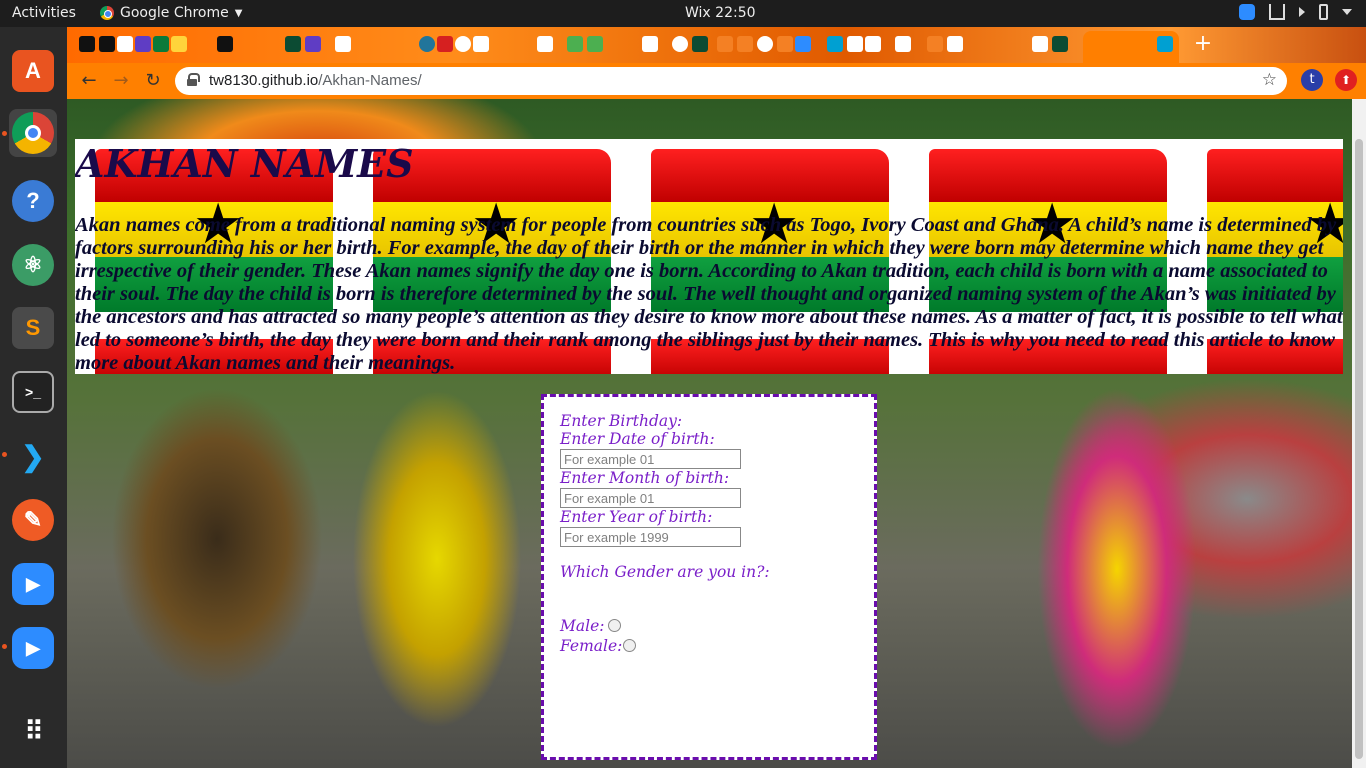  I want to click on lock-icon, so click(193, 79).